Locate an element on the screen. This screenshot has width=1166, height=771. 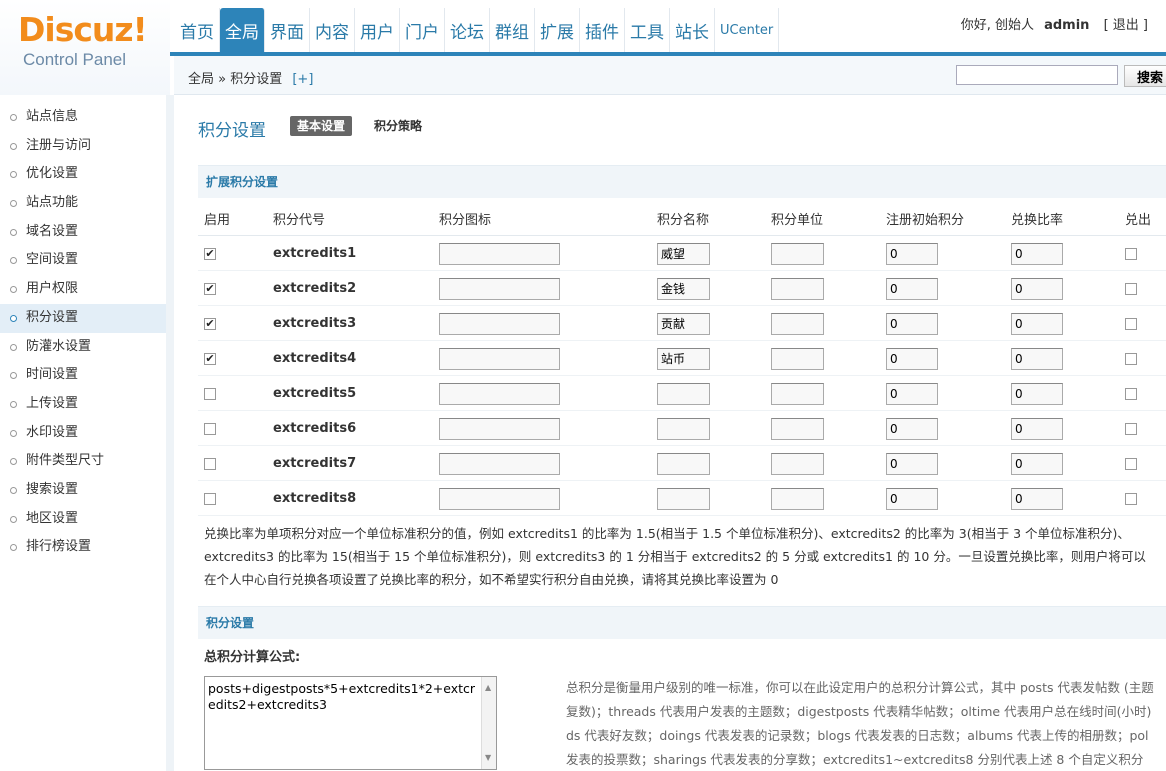
sidebar-item: 附件类型尺寸 is located at coordinates (83, 461).